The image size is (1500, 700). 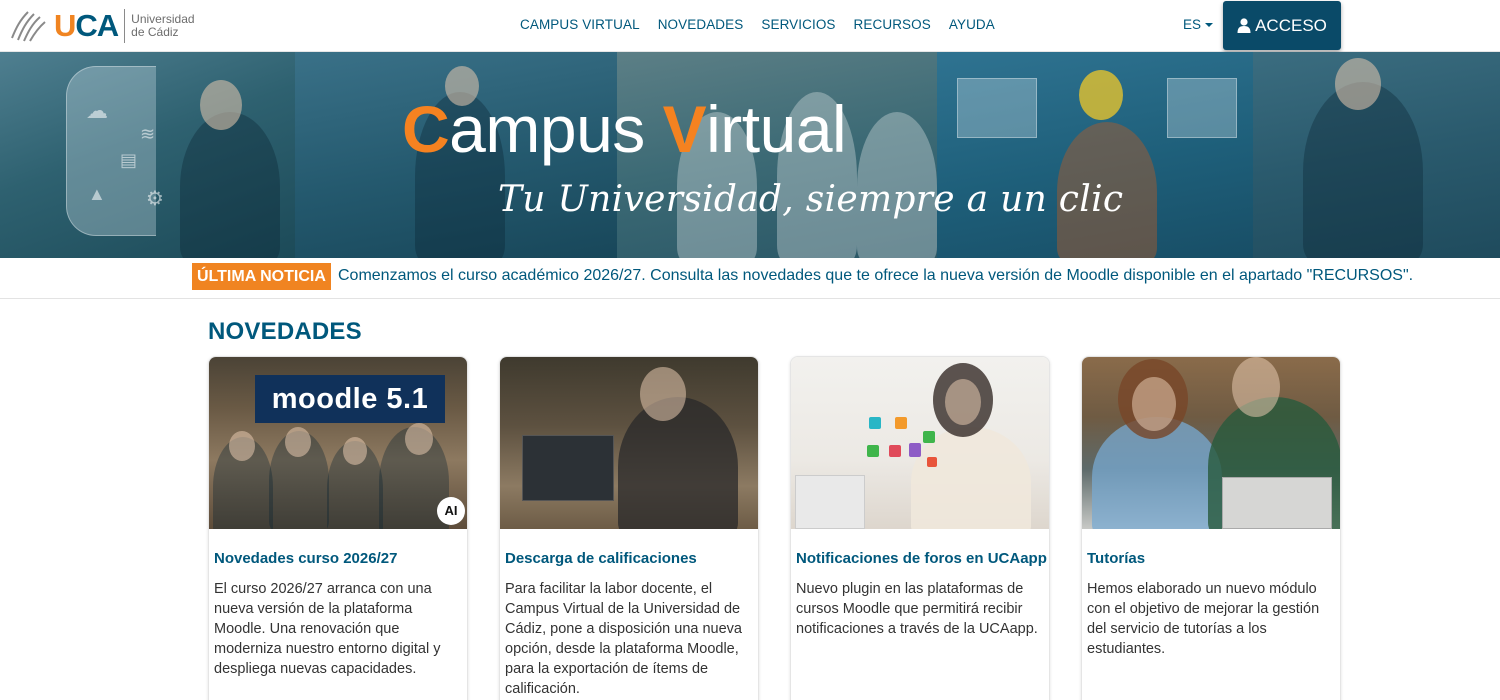 I want to click on banner-title-part2: irtual, so click(x=776, y=129).